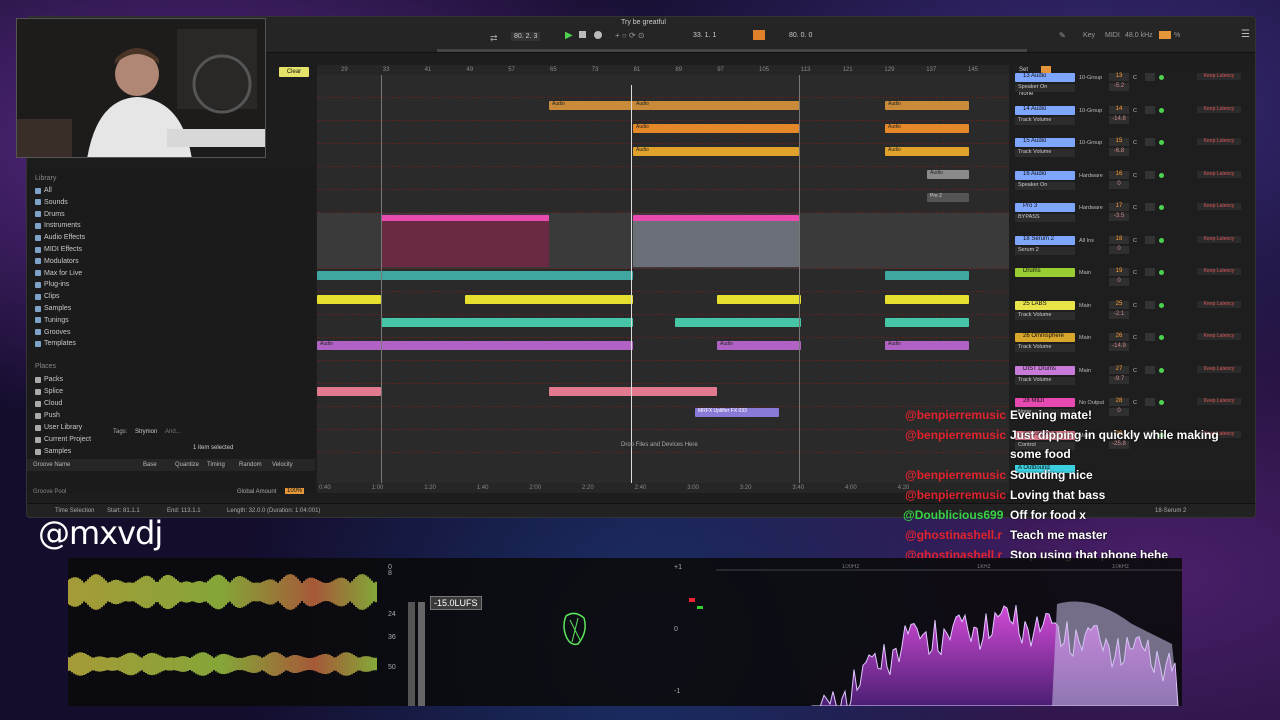  Describe the element at coordinates (52, 284) in the screenshot. I see `library-item: Plug-ins` at that location.